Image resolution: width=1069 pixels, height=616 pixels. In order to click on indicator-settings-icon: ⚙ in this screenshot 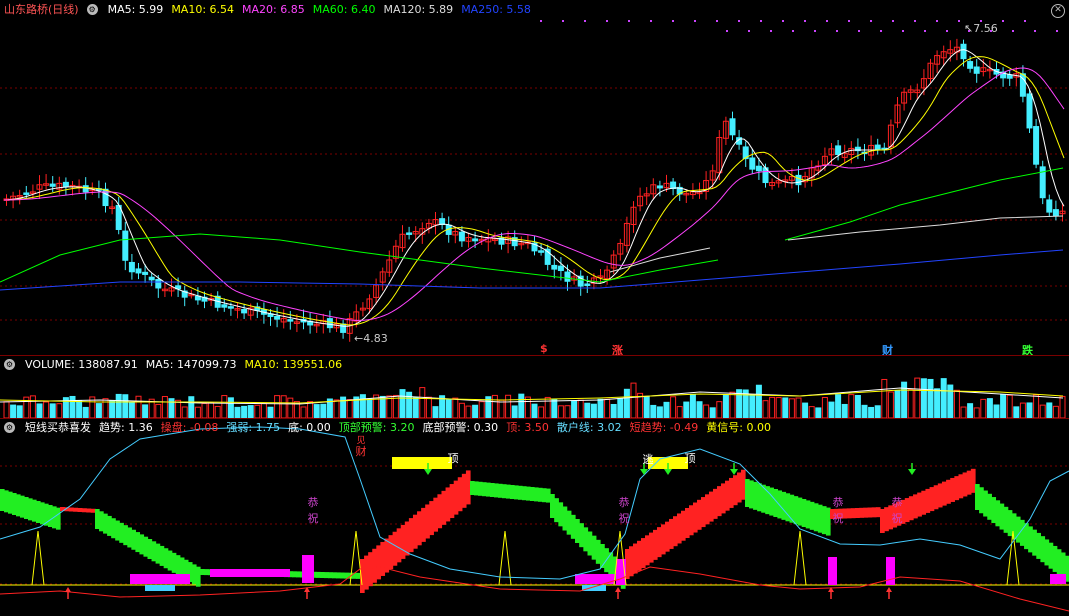, I will do `click(9, 427)`.